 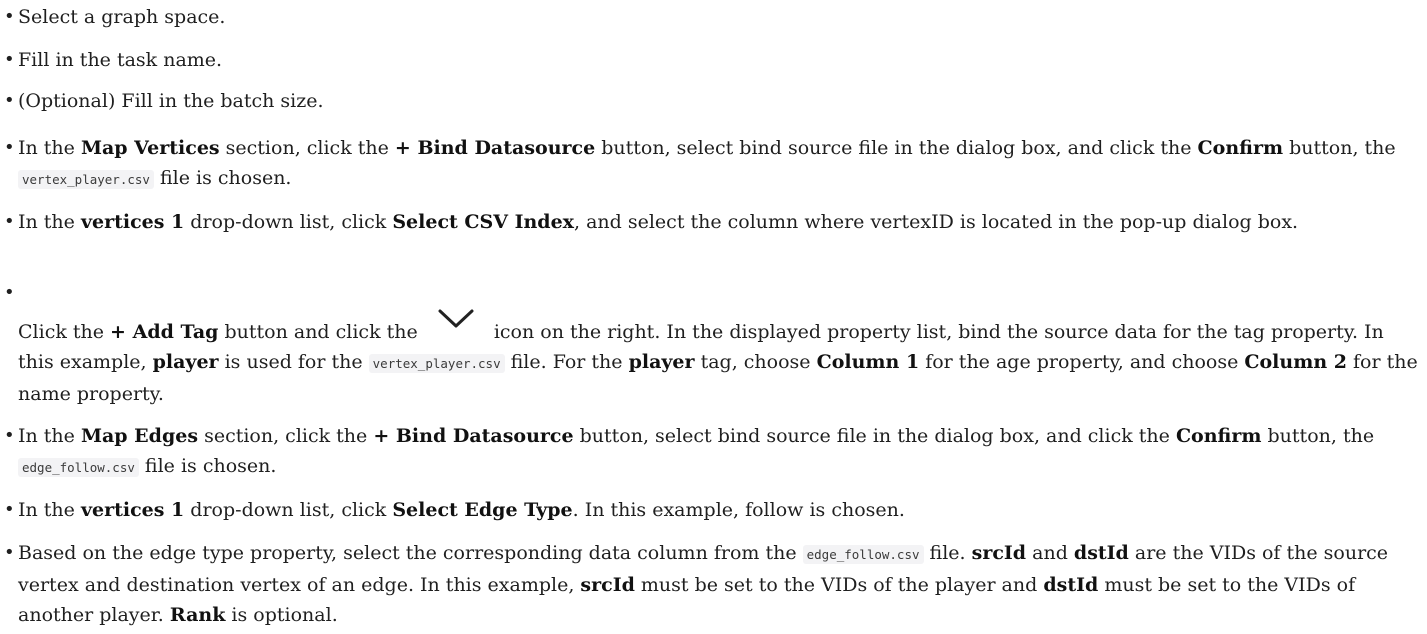 What do you see at coordinates (122, 17) in the screenshot?
I see `text-run: Select a graph space.` at bounding box center [122, 17].